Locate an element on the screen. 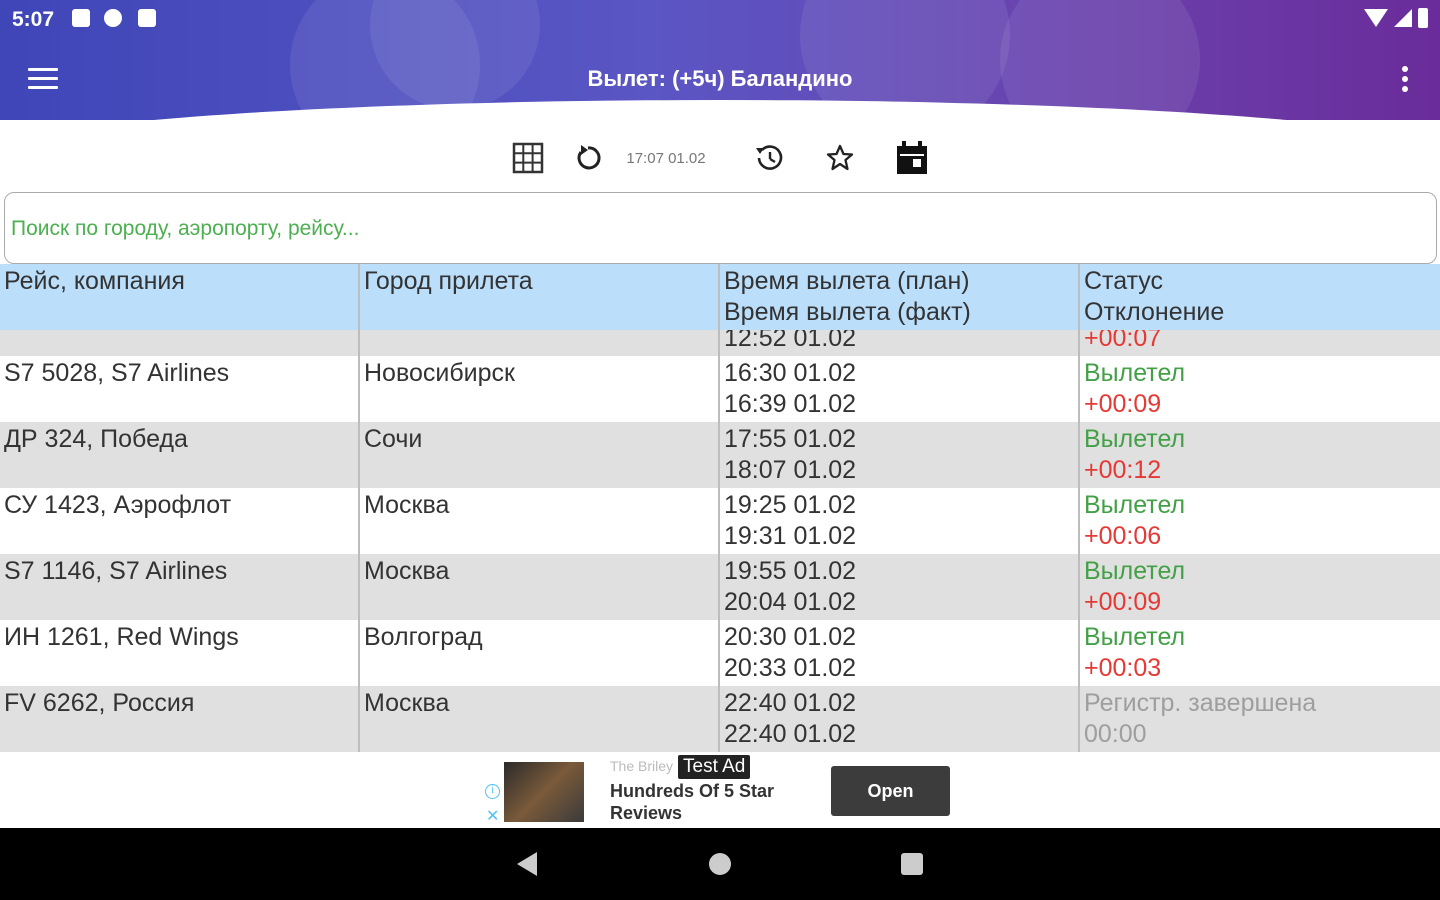 This screenshot has width=1440, height=900. refresh-icon is located at coordinates (588, 158).